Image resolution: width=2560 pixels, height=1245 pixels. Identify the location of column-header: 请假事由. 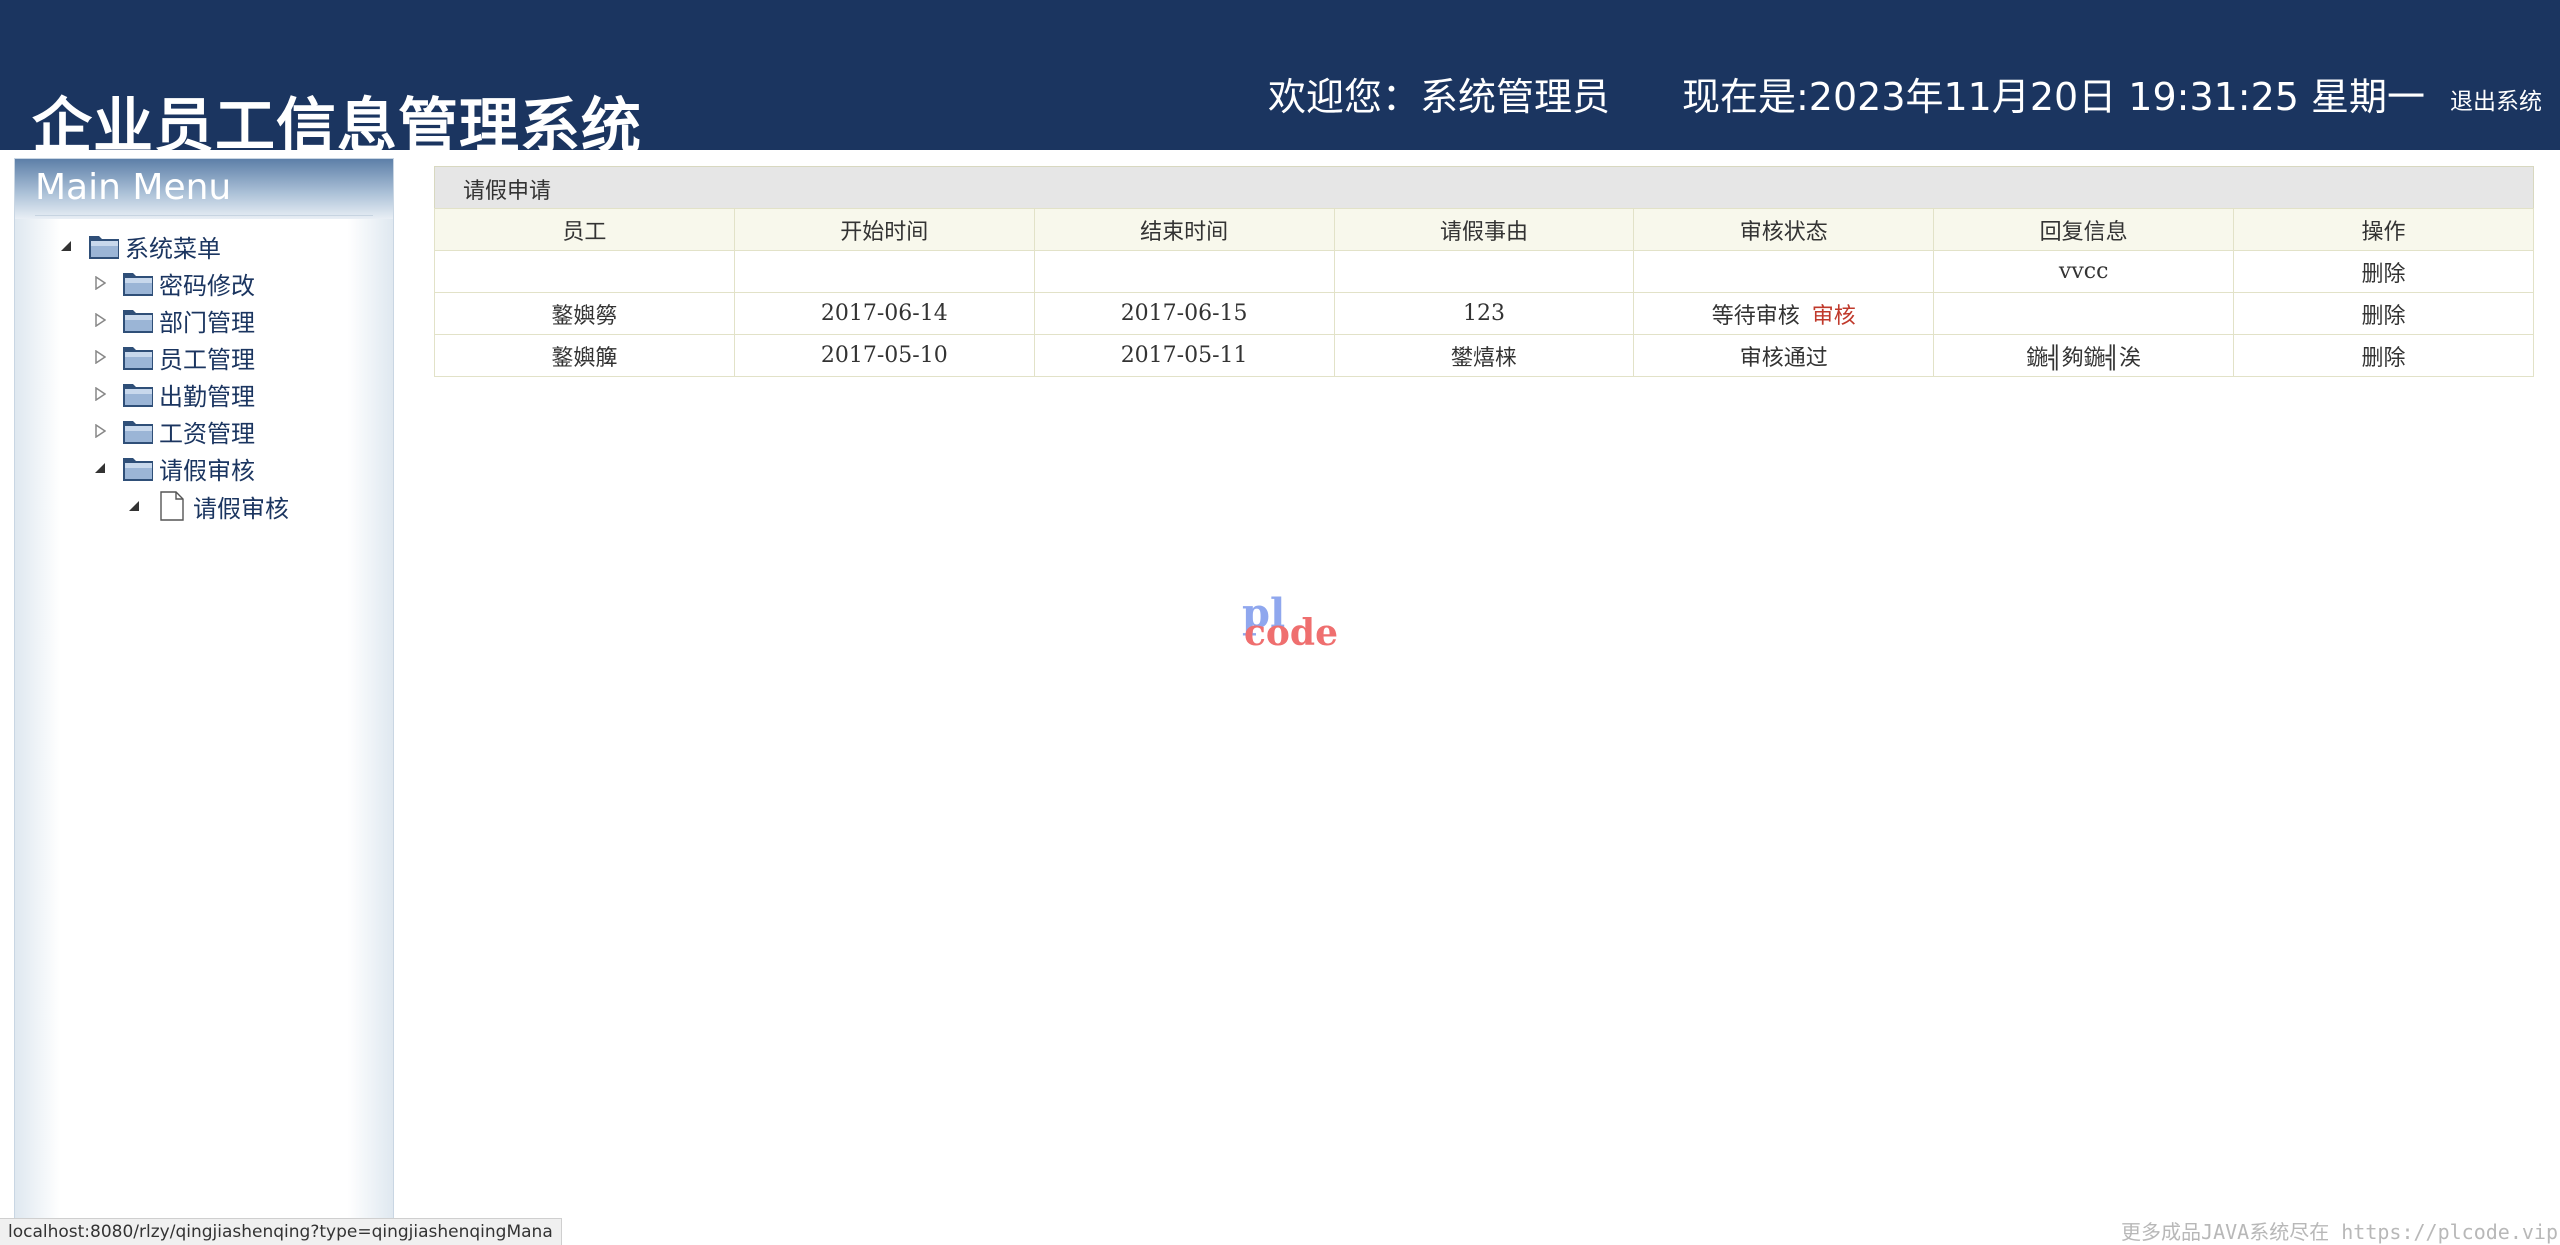
(1484, 229).